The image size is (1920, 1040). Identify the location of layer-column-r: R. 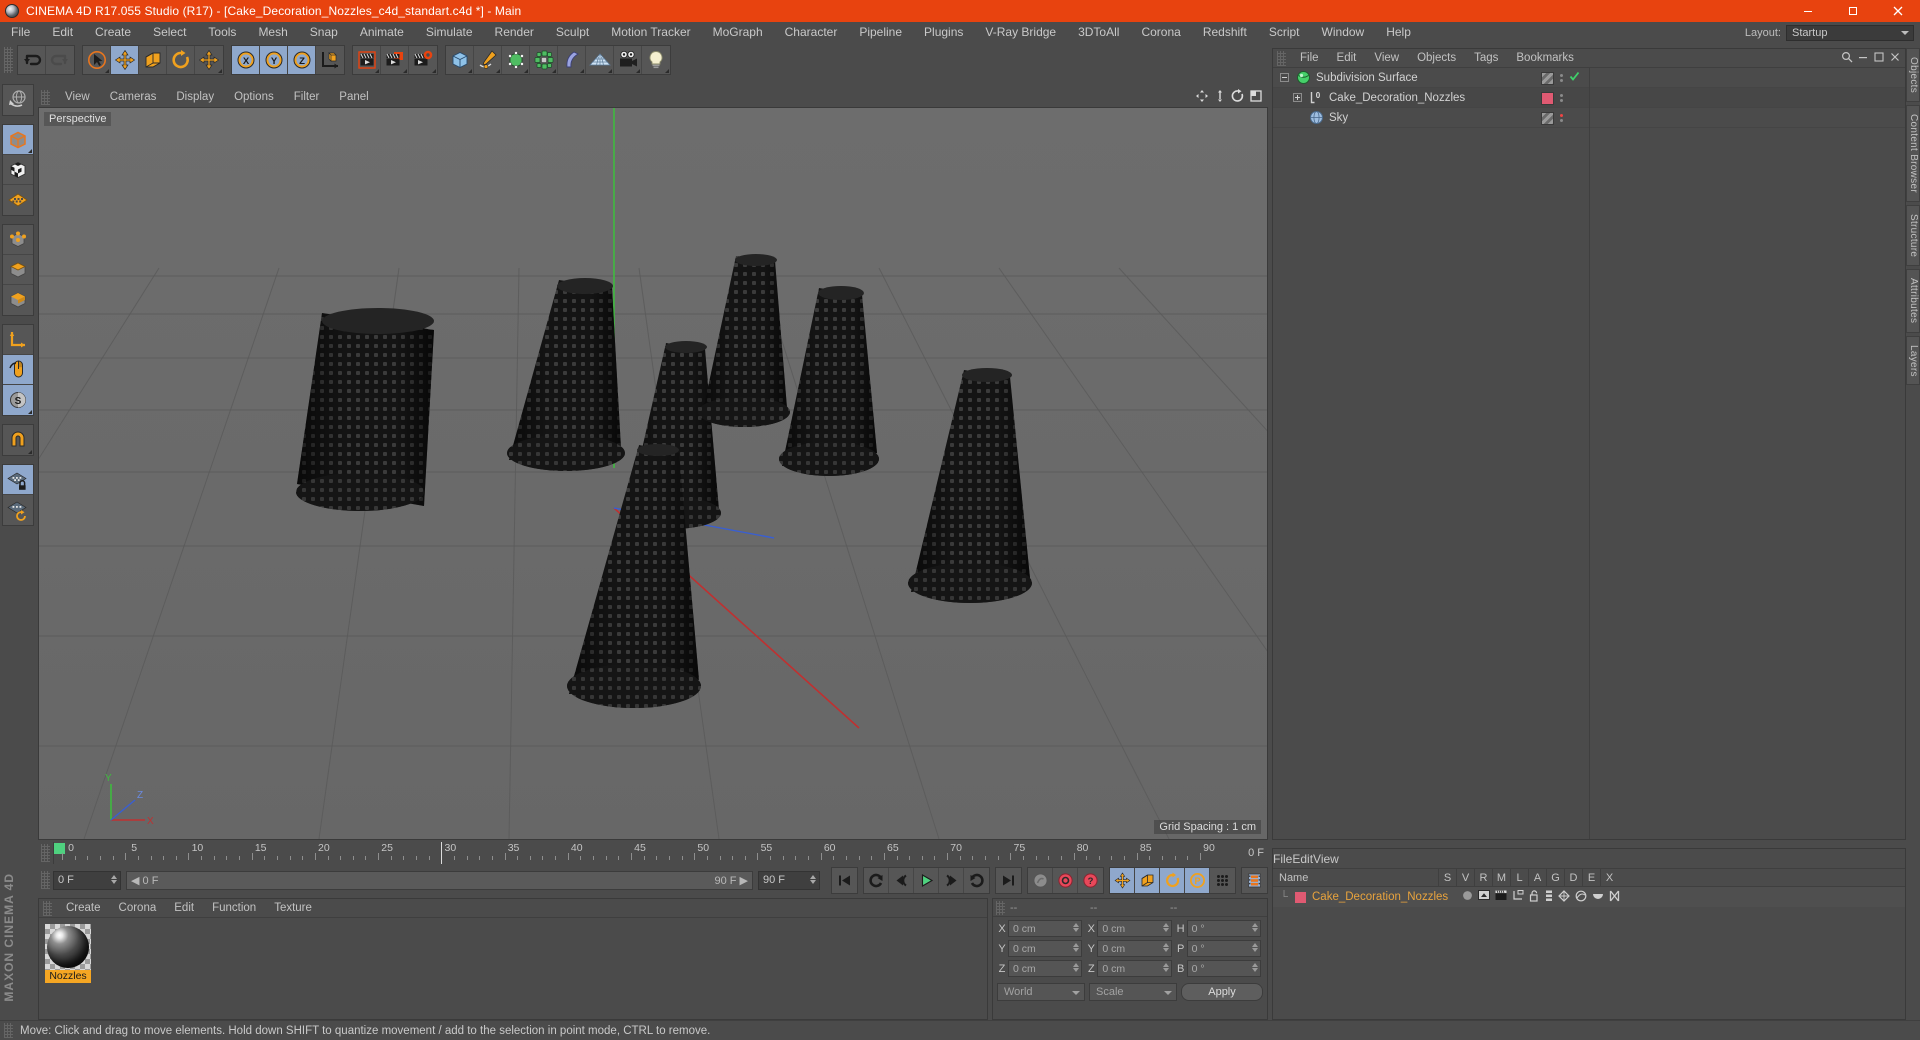
(1483, 877).